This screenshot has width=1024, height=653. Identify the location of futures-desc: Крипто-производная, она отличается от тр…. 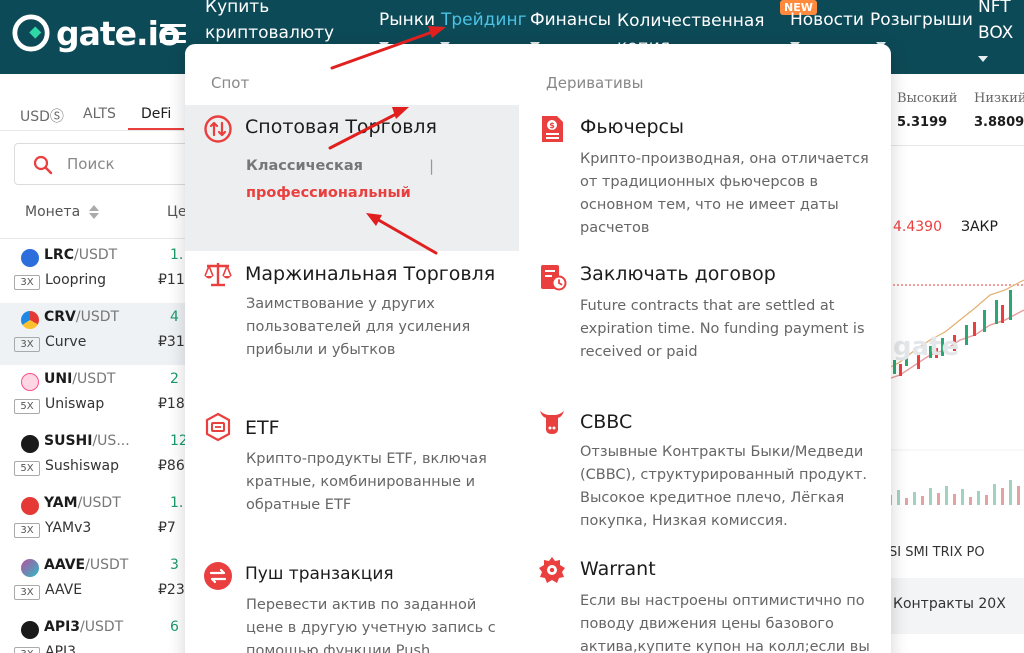
(724, 193).